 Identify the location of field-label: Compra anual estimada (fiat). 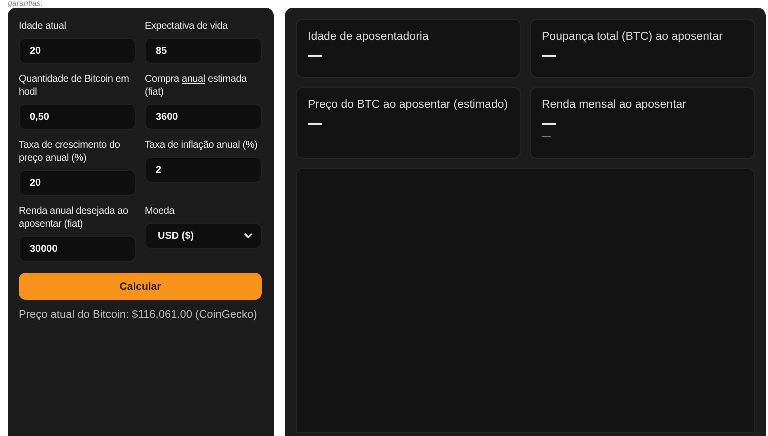
(196, 86).